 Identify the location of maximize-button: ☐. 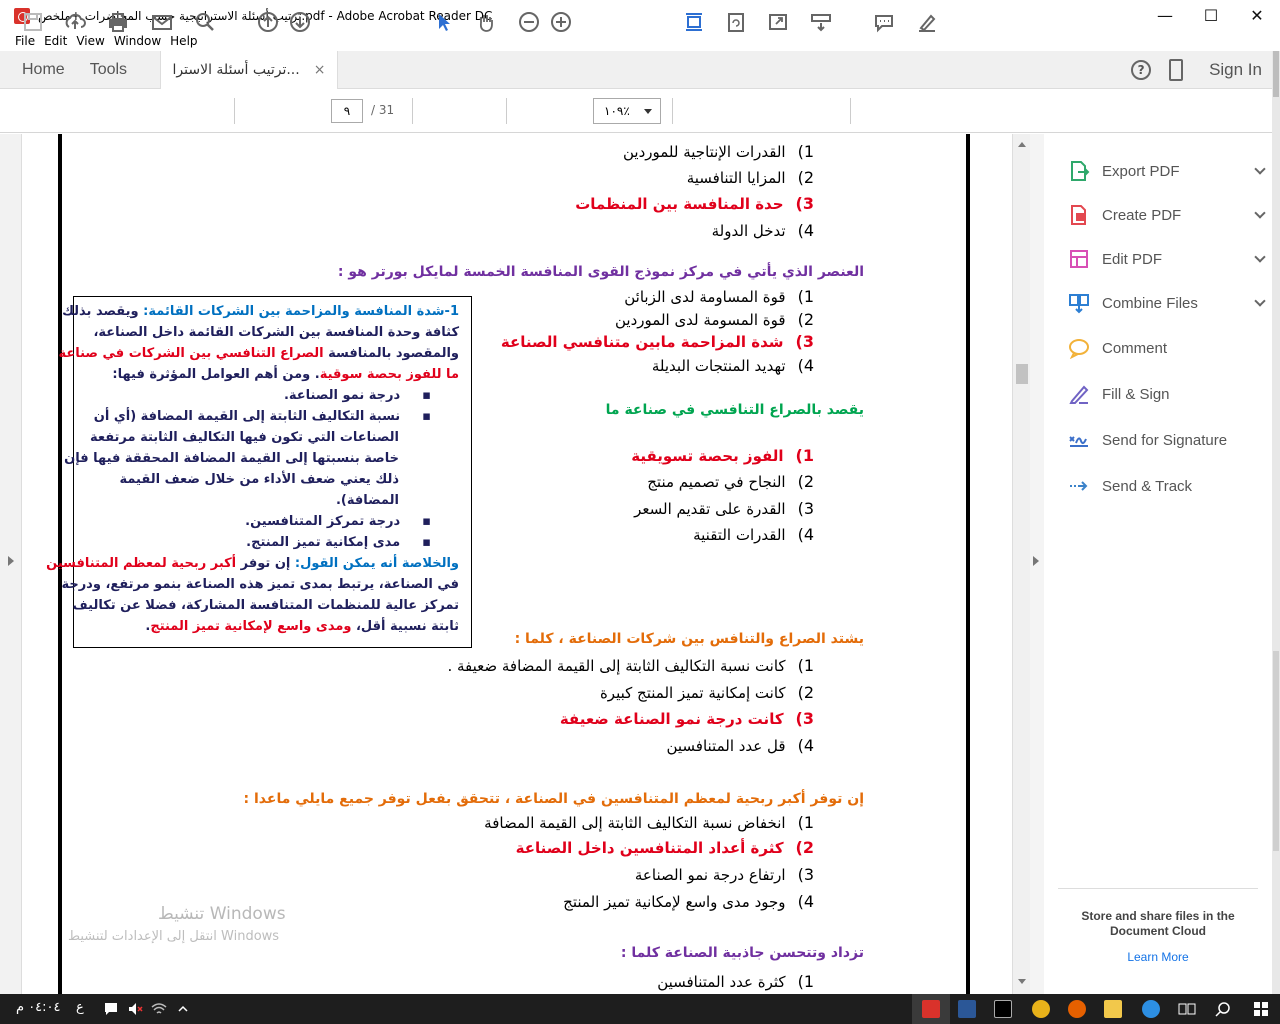
(1211, 15).